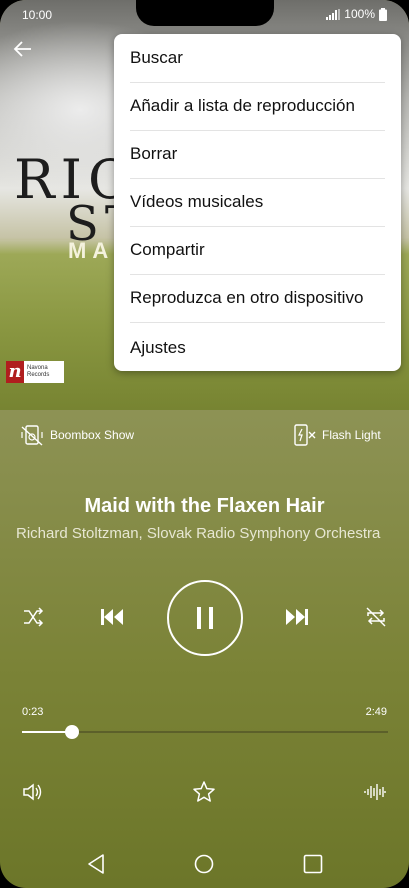 The width and height of the screenshot is (409, 888). What do you see at coordinates (205, 732) in the screenshot?
I see `seek-bar` at bounding box center [205, 732].